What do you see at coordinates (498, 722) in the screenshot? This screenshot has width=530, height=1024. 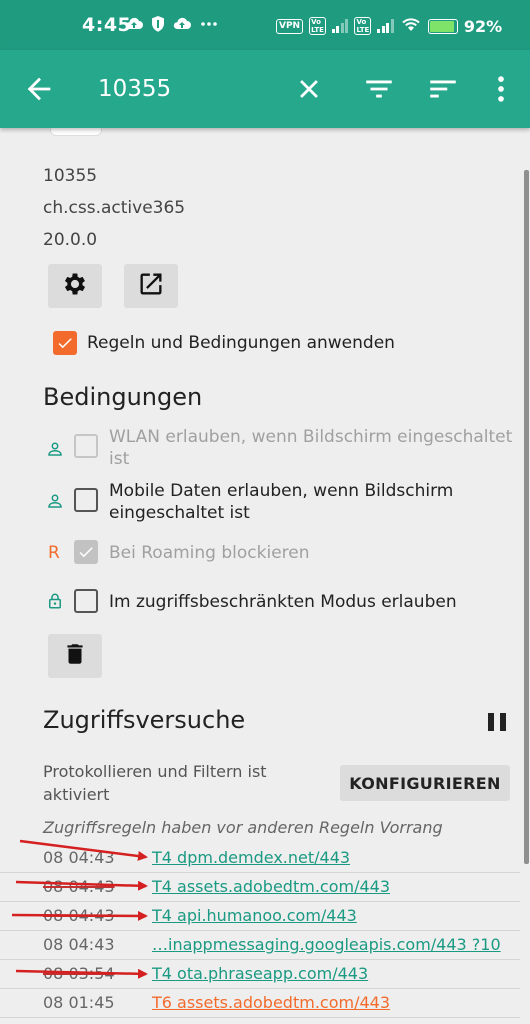 I see `pause-icon` at bounding box center [498, 722].